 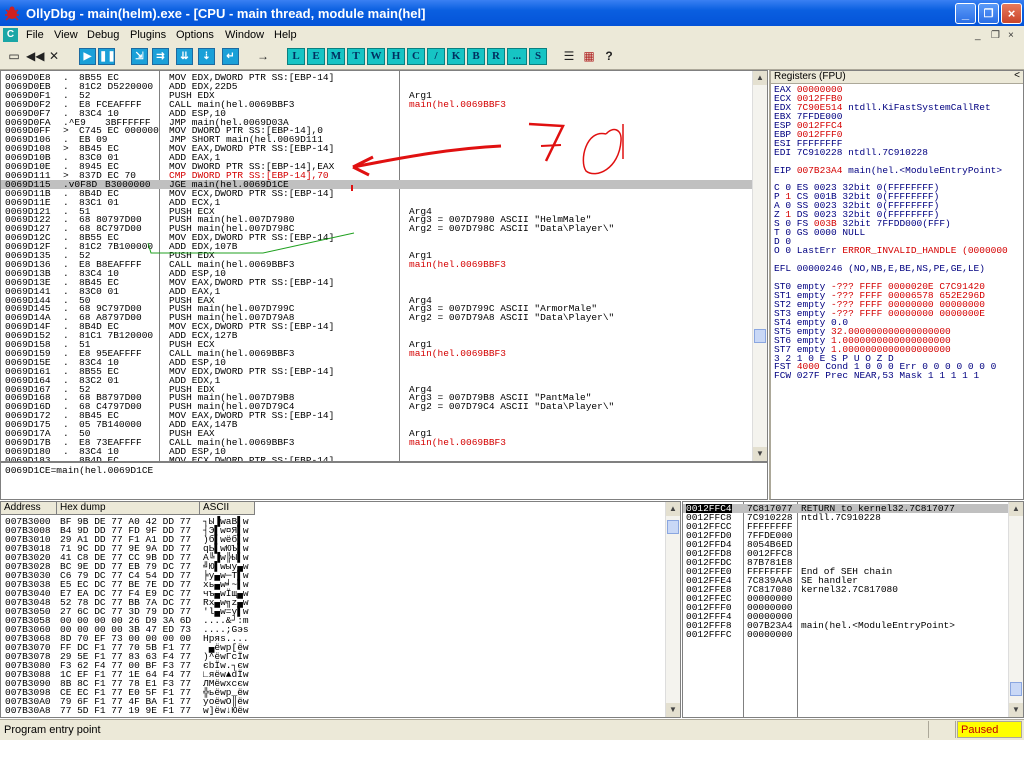 I want to click on handwritten-annotation: 70, so click(x=395, y=186).